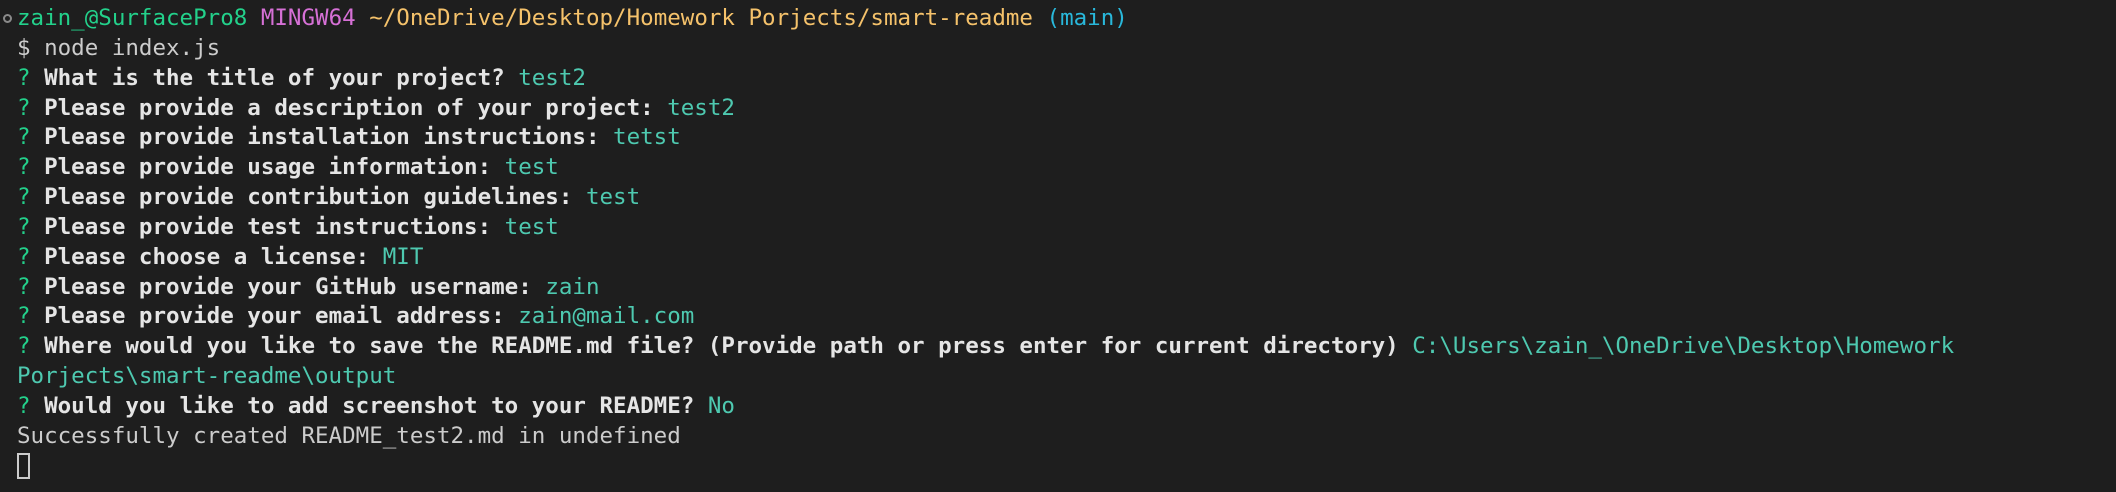  What do you see at coordinates (24, 47) in the screenshot?
I see `prompt-symbol: $` at bounding box center [24, 47].